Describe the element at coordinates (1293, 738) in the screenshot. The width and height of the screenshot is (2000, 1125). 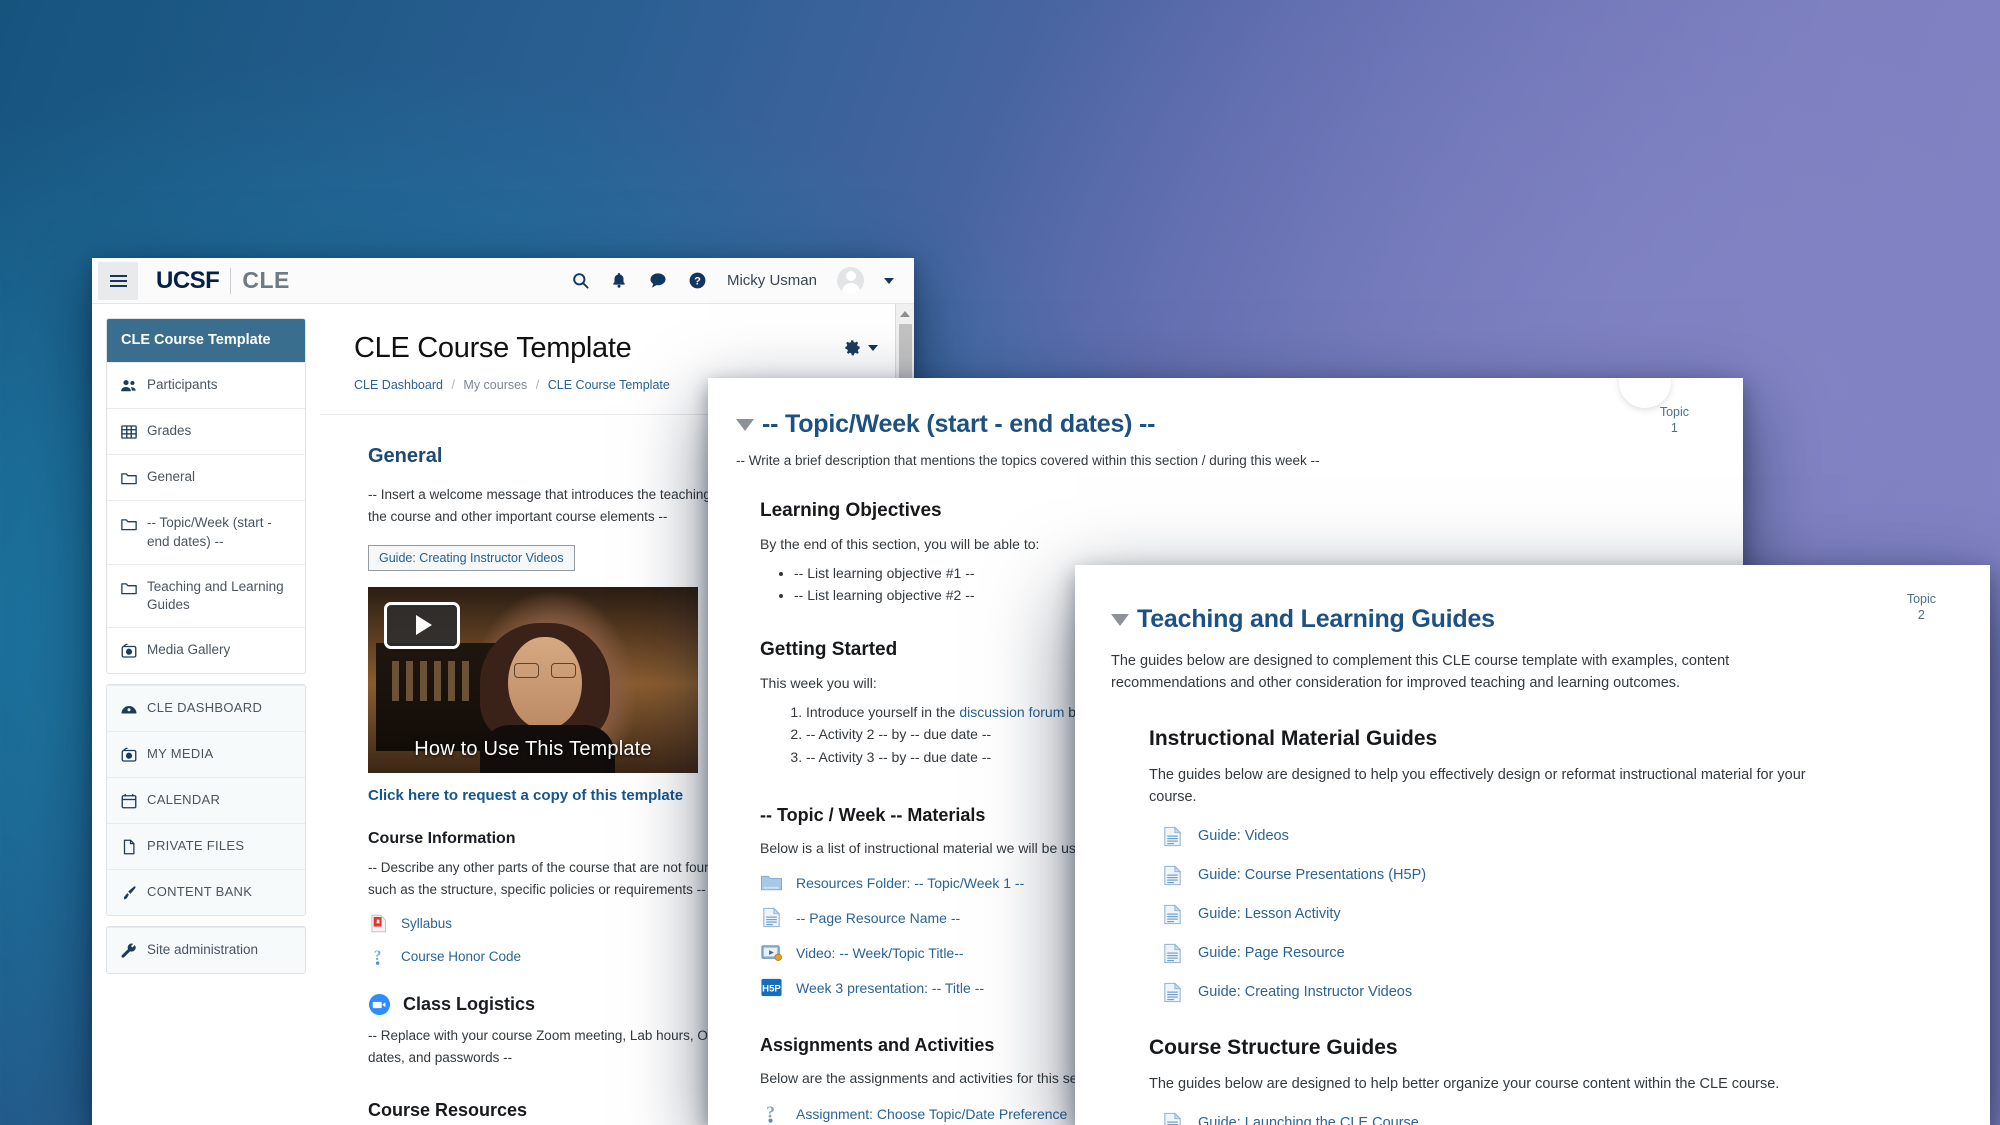
I see `instructional-material-guides-heading: Instructional Material Guides` at that location.